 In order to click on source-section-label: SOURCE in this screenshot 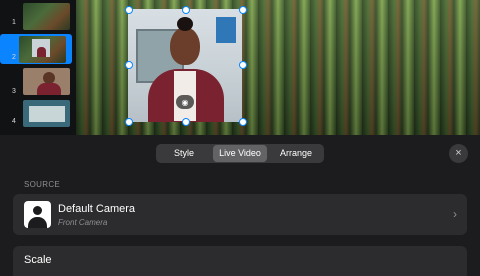, I will do `click(42, 184)`.